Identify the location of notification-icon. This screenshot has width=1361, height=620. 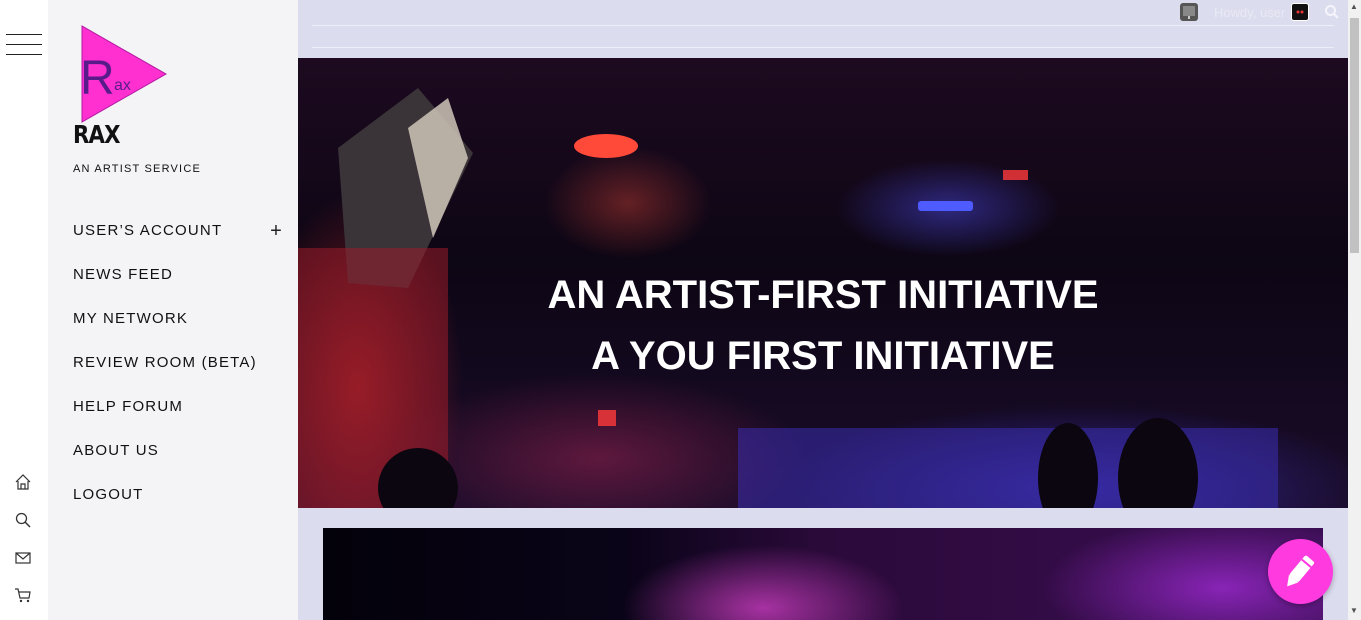
(1189, 12).